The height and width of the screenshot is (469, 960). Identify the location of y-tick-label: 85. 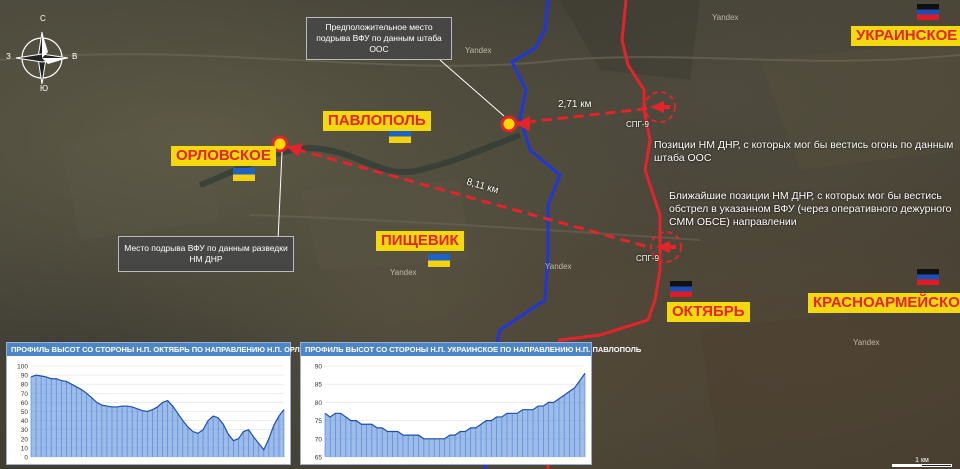
(319, 385).